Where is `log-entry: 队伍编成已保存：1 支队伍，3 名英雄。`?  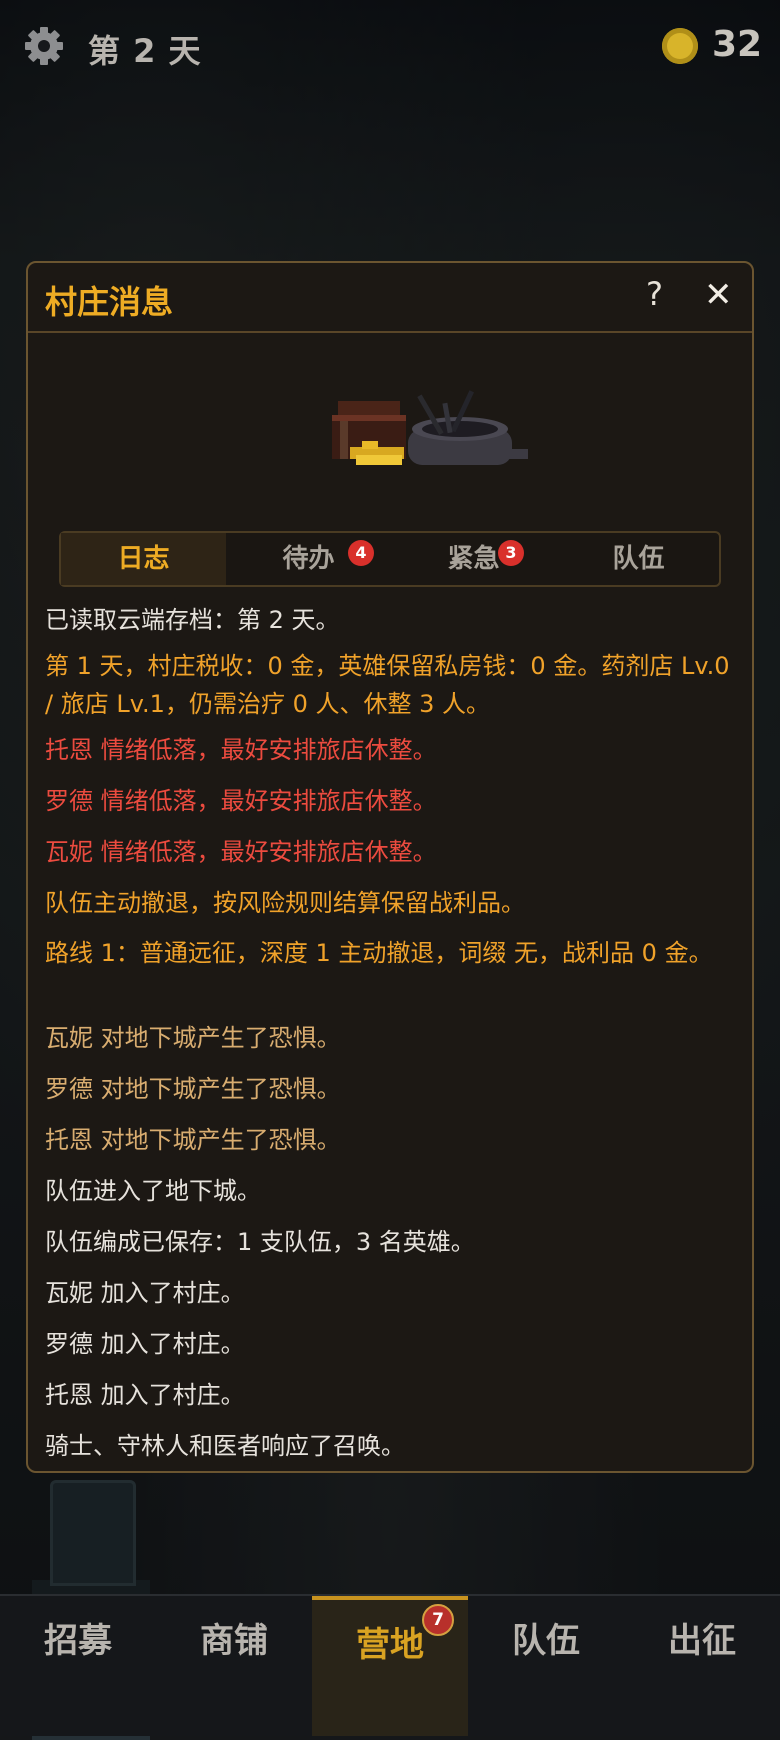
log-entry: 队伍编成已保存：1 支队伍，3 名英雄。 is located at coordinates (260, 1242).